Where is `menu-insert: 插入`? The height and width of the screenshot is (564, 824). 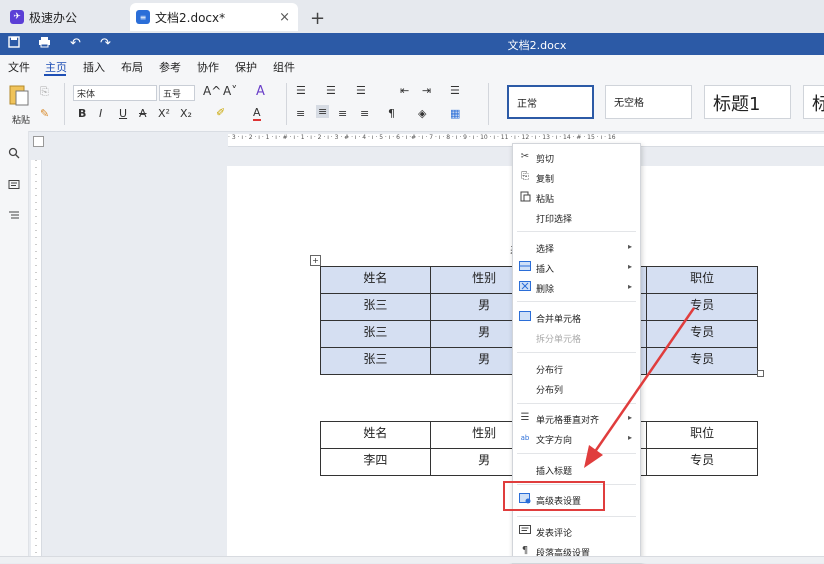
menu-insert: 插入 is located at coordinates (94, 67).